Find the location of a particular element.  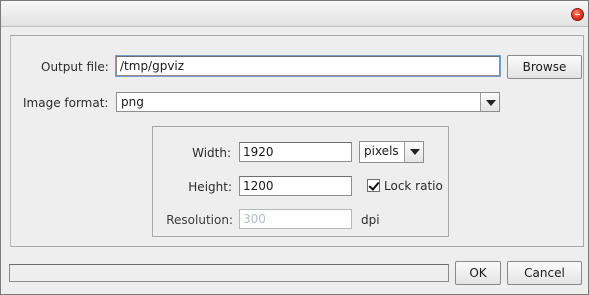

width-input: 1920 is located at coordinates (295, 152).